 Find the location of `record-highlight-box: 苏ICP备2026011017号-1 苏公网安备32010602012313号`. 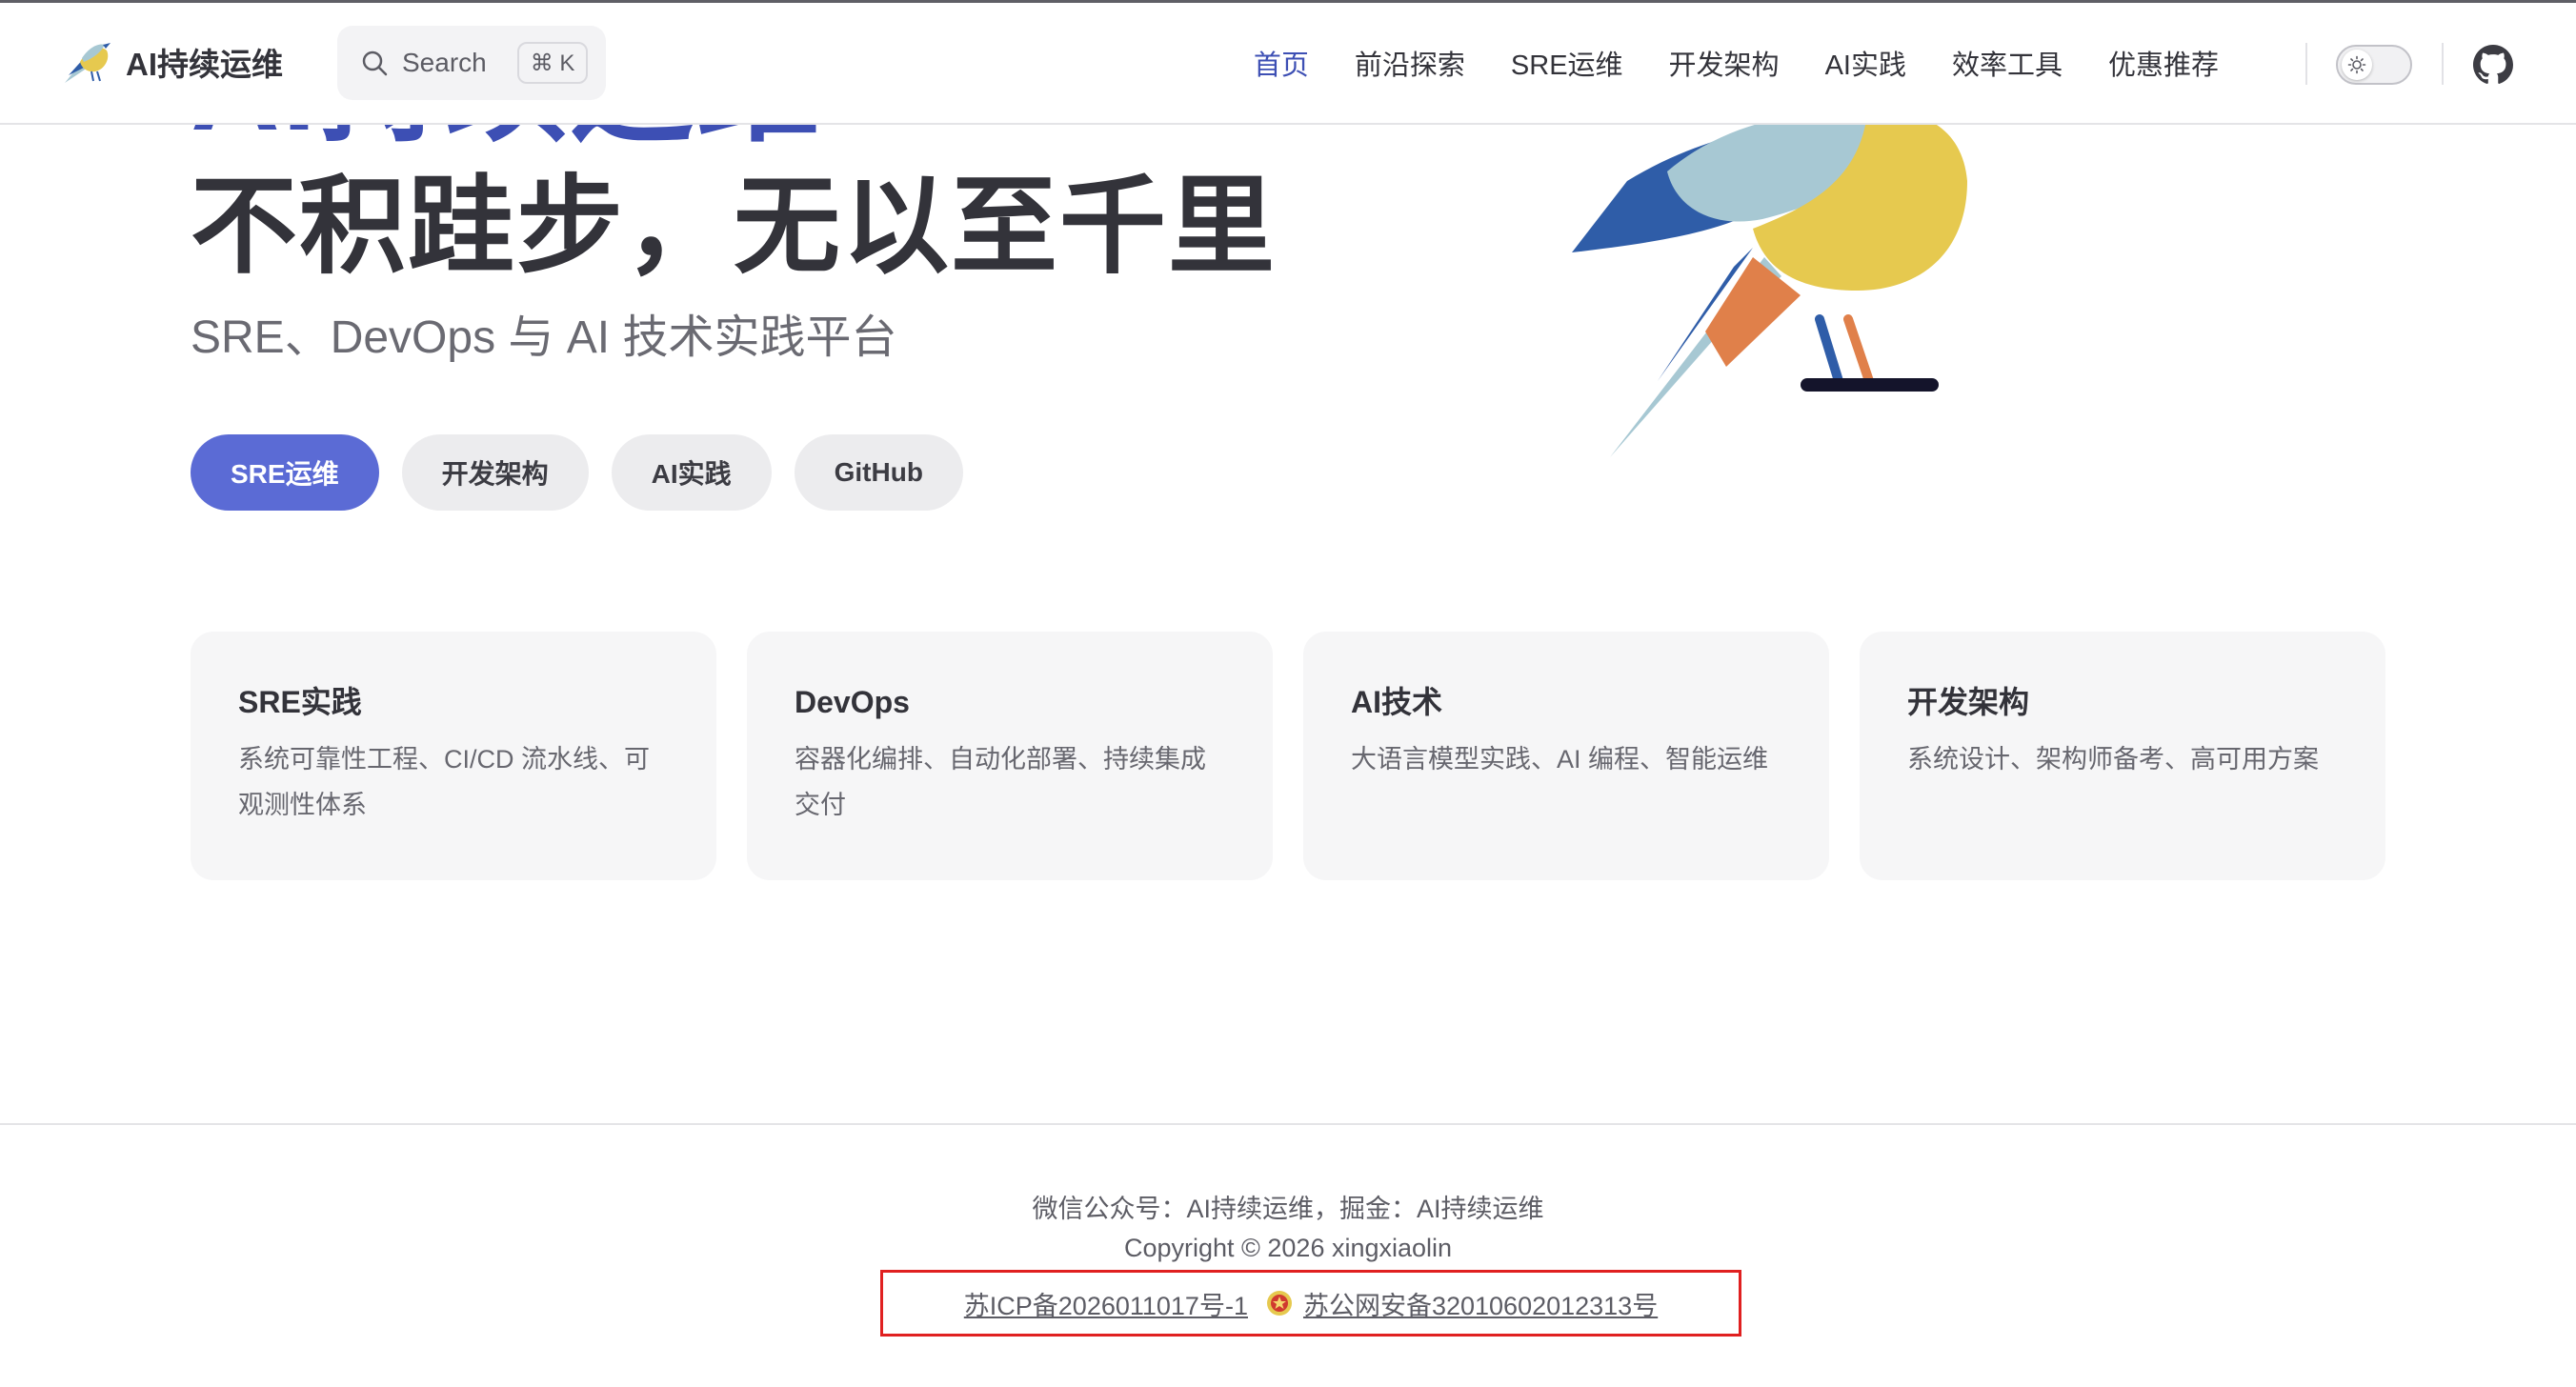

record-highlight-box: 苏ICP备2026011017号-1 苏公网安备32010602012313号 is located at coordinates (1310, 1303).